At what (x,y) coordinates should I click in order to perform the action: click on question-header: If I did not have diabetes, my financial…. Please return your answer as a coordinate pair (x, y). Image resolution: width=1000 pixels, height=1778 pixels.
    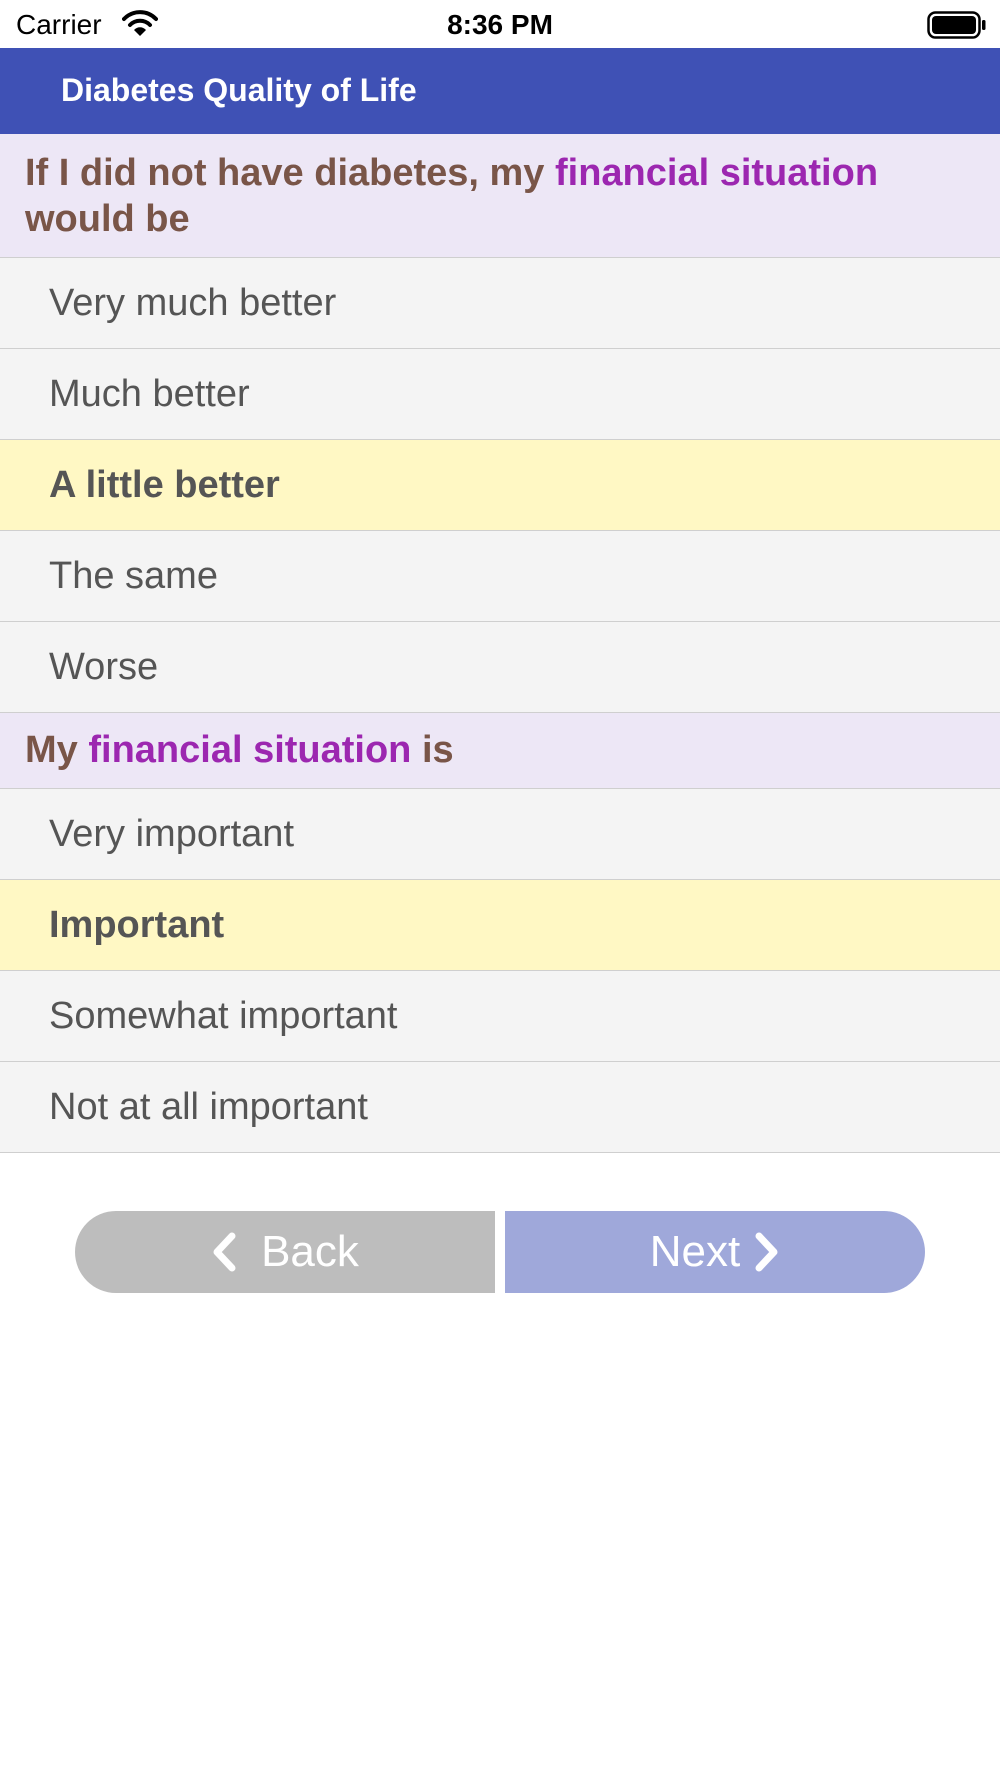
    Looking at the image, I should click on (500, 196).